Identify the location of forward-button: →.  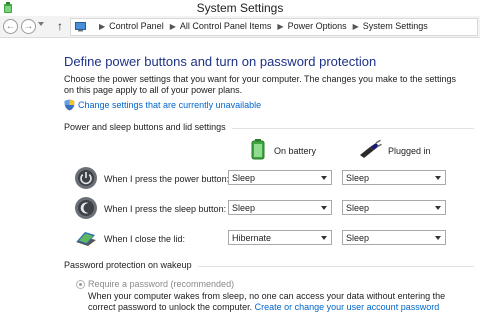
(28, 26).